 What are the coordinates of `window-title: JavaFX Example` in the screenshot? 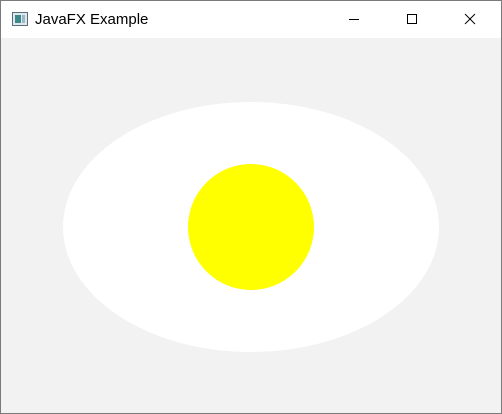 It's located at (92, 19).